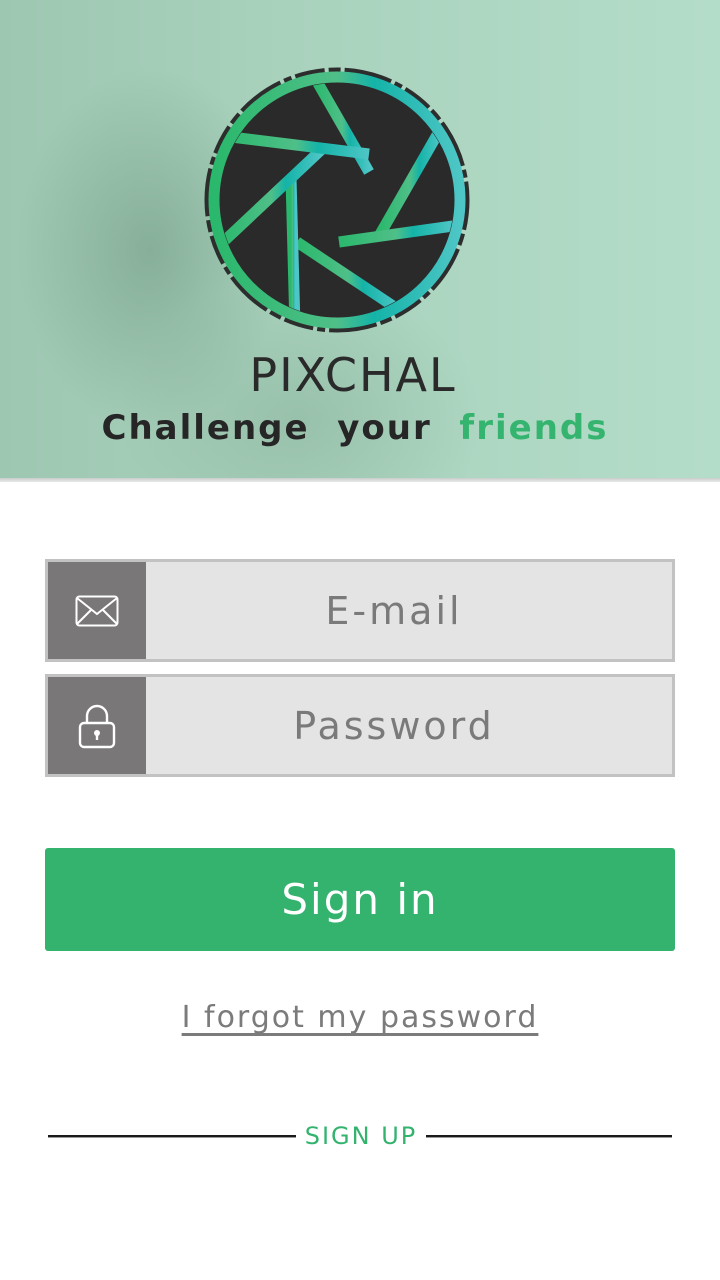  What do you see at coordinates (280, 428) in the screenshot?
I see `tagline-text: Challenge your` at bounding box center [280, 428].